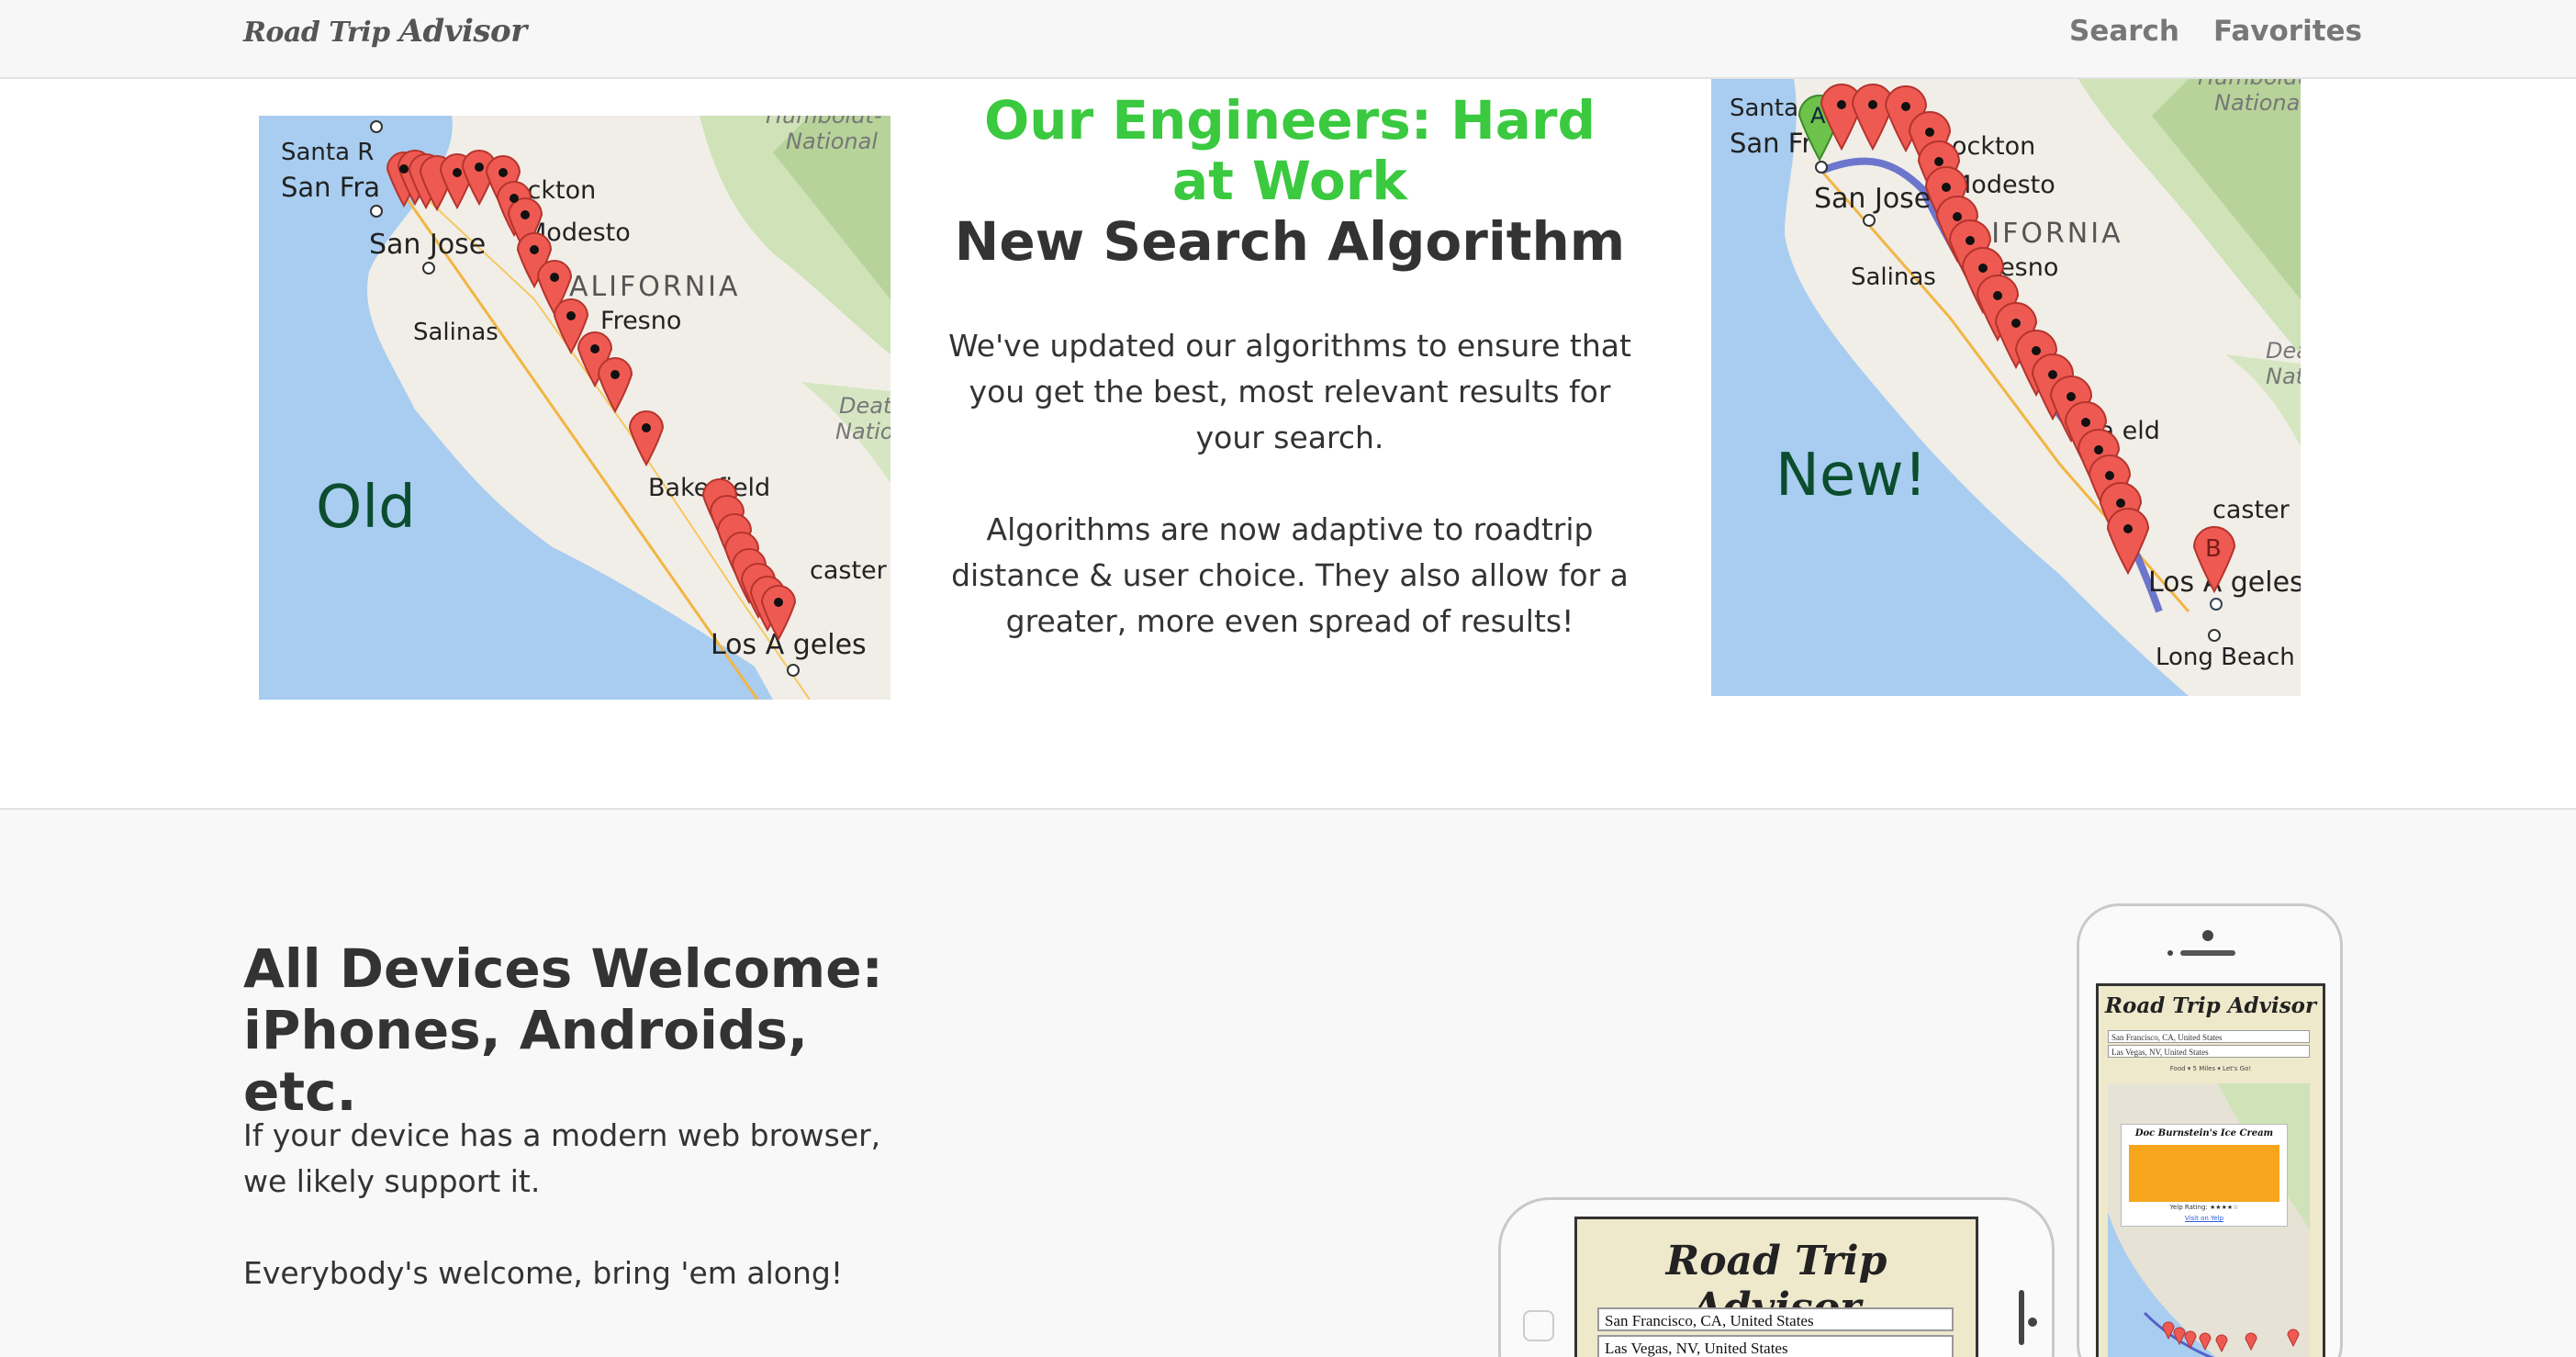  I want to click on new-map-place-san-francisco: San Fr, so click(1771, 143).